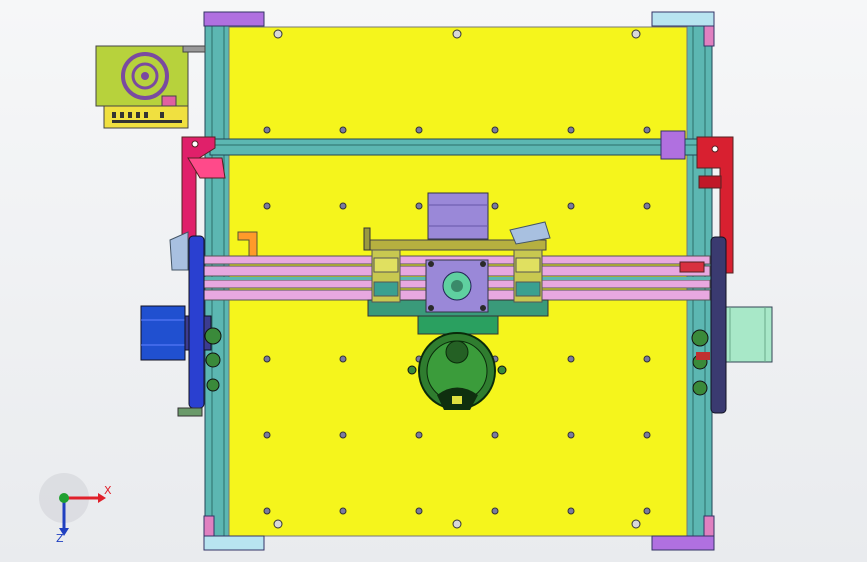 The height and width of the screenshot is (562, 867). Describe the element at coordinates (150, 87) in the screenshot. I see `controller-board` at that location.